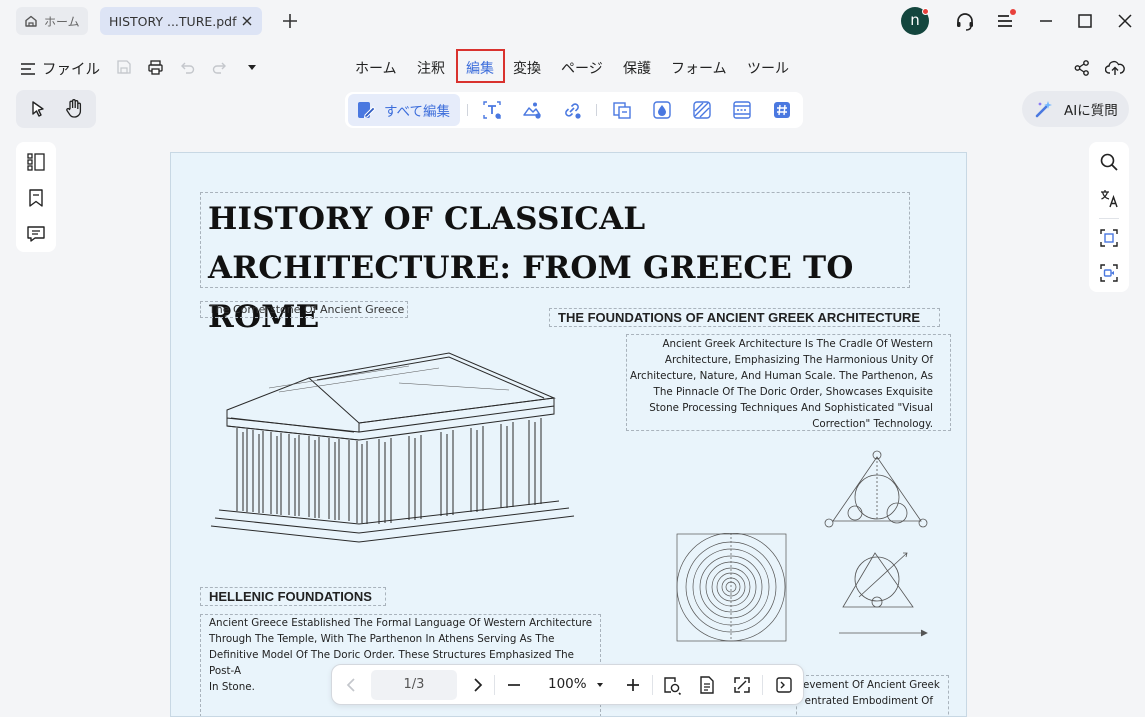  I want to click on undo-icon, so click(187, 67).